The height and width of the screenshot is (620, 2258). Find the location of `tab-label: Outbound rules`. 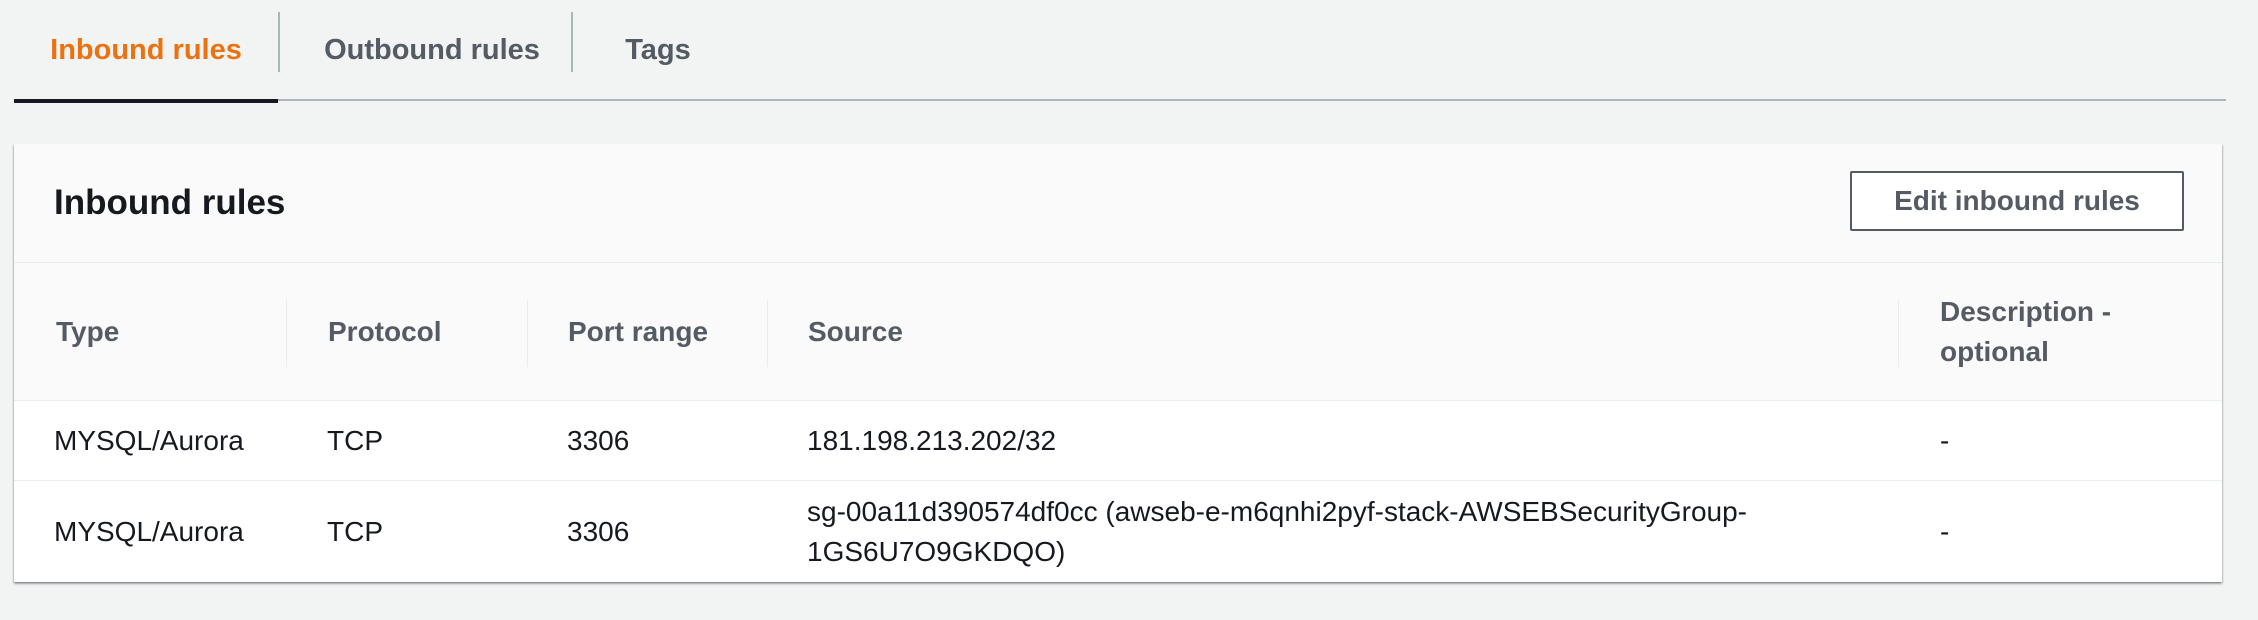

tab-label: Outbound rules is located at coordinates (432, 50).